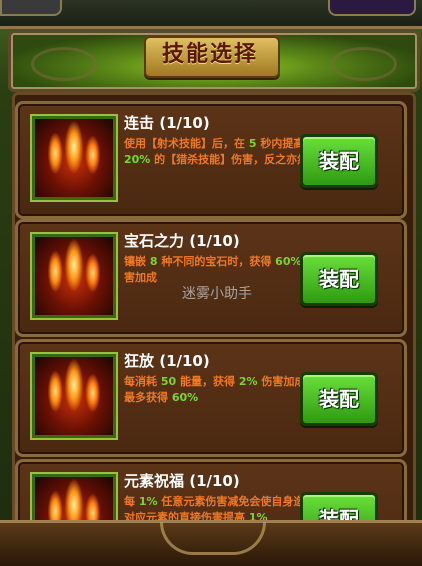  What do you see at coordinates (222, 270) in the screenshot?
I see `skill-description: 镶嵌 8 种不同的宝石时，获得 60% 伤害加成` at bounding box center [222, 270].